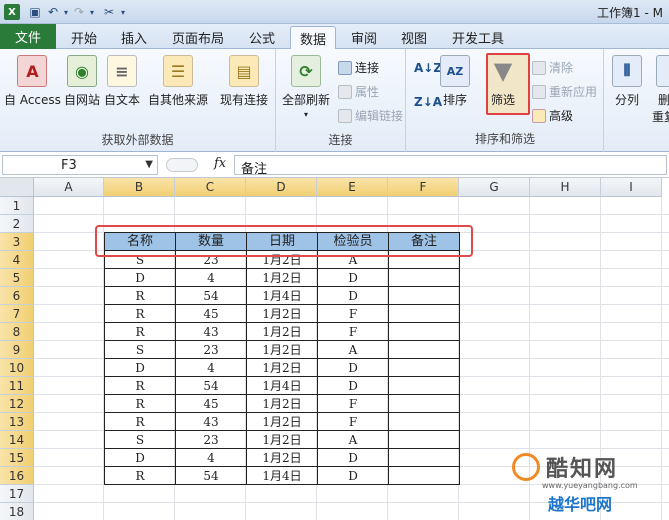 Image resolution: width=669 pixels, height=520 pixels. I want to click on tab-file: 文件, so click(28, 36).